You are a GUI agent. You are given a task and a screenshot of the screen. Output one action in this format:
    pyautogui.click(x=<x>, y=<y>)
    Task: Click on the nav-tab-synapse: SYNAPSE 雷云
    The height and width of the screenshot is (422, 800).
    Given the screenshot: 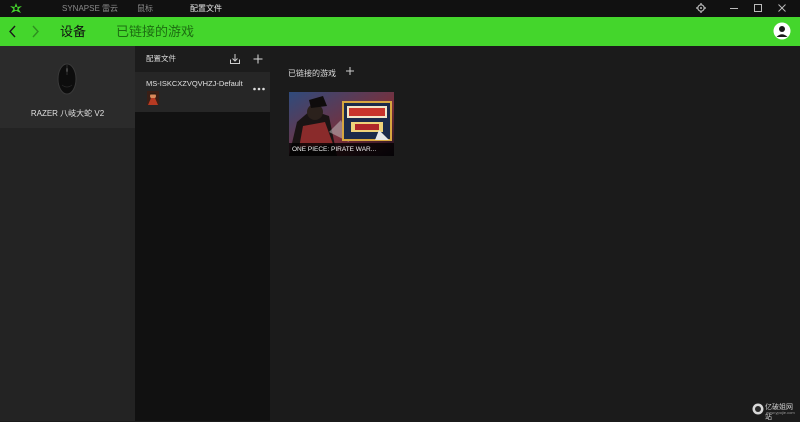 What is the action you would take?
    pyautogui.click(x=90, y=8)
    